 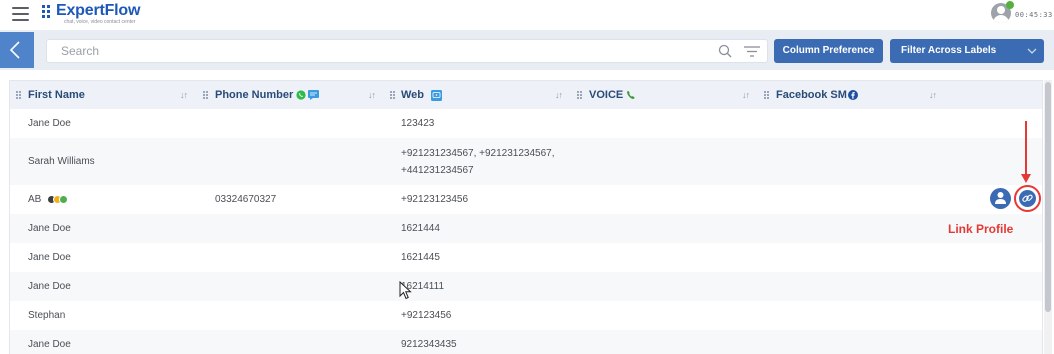 What do you see at coordinates (14, 50) in the screenshot?
I see `chevron-left-icon` at bounding box center [14, 50].